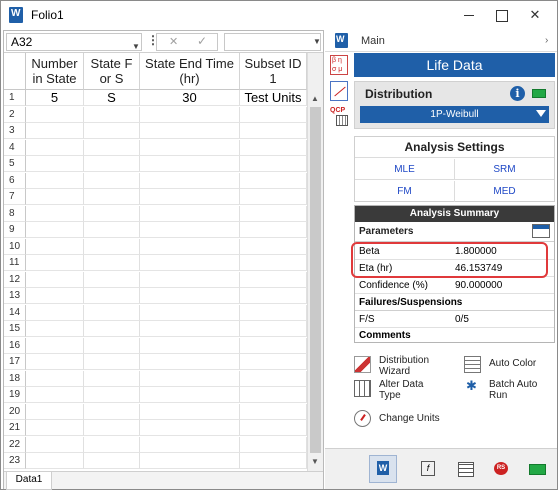 The height and width of the screenshot is (490, 558). What do you see at coordinates (15, 345) in the screenshot?
I see `row-number: 16` at bounding box center [15, 345].